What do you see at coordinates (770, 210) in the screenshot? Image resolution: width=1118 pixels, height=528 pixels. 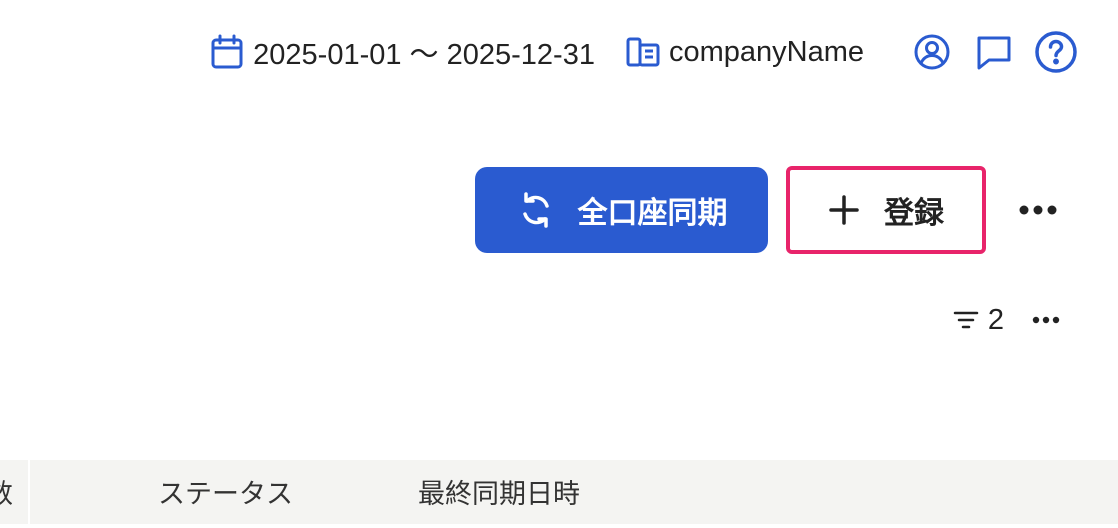 I see `action-bar: 全口座同期 登録` at bounding box center [770, 210].